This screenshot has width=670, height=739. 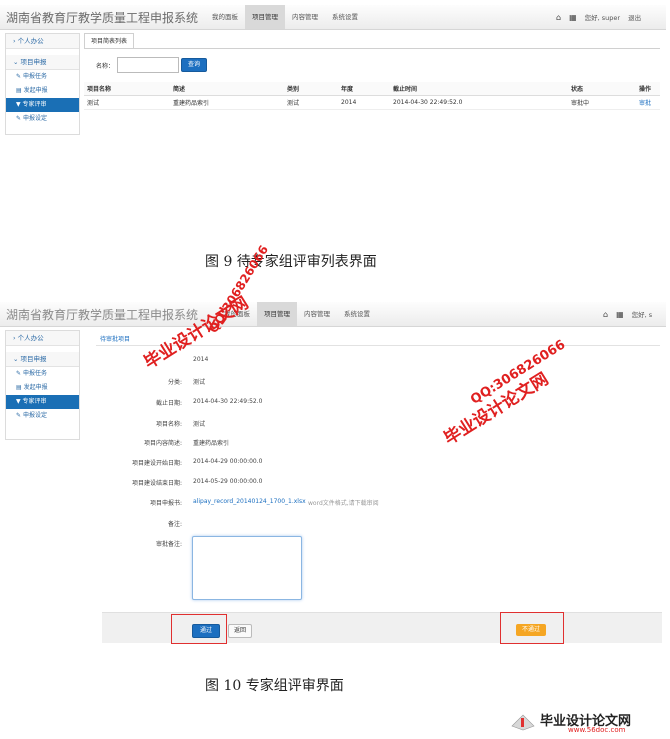 I want to click on nav-item-dashboard: 我的面板, so click(x=225, y=17).